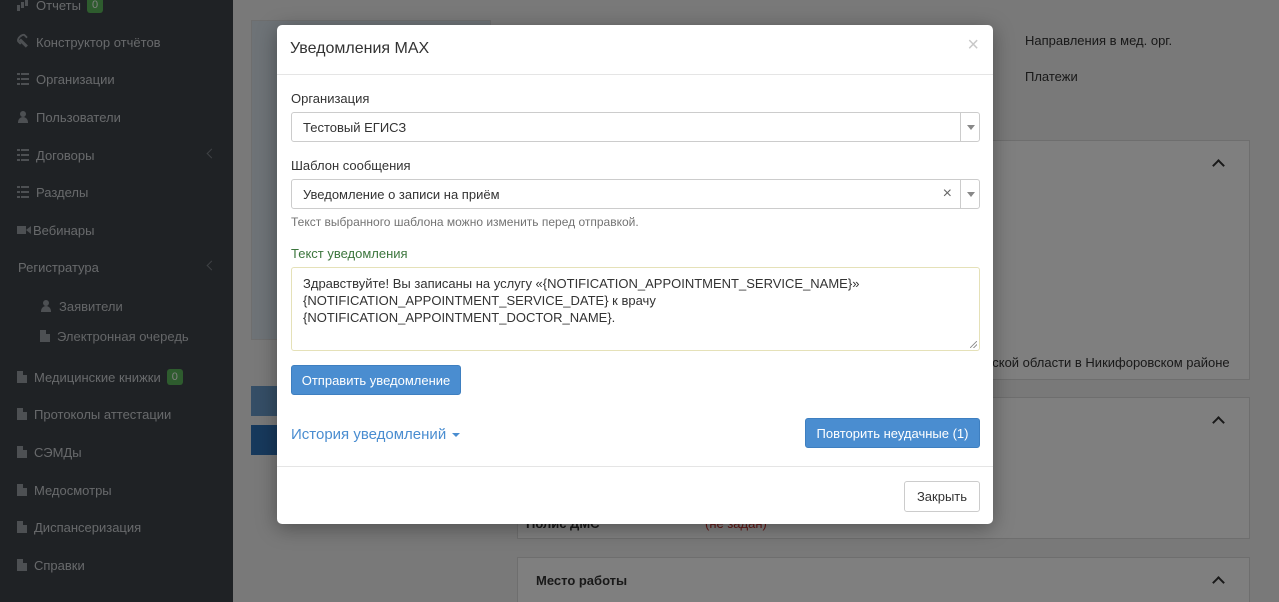 The height and width of the screenshot is (602, 1279). What do you see at coordinates (635, 50) in the screenshot?
I see `modal-header: Уведомления MAX ×` at bounding box center [635, 50].